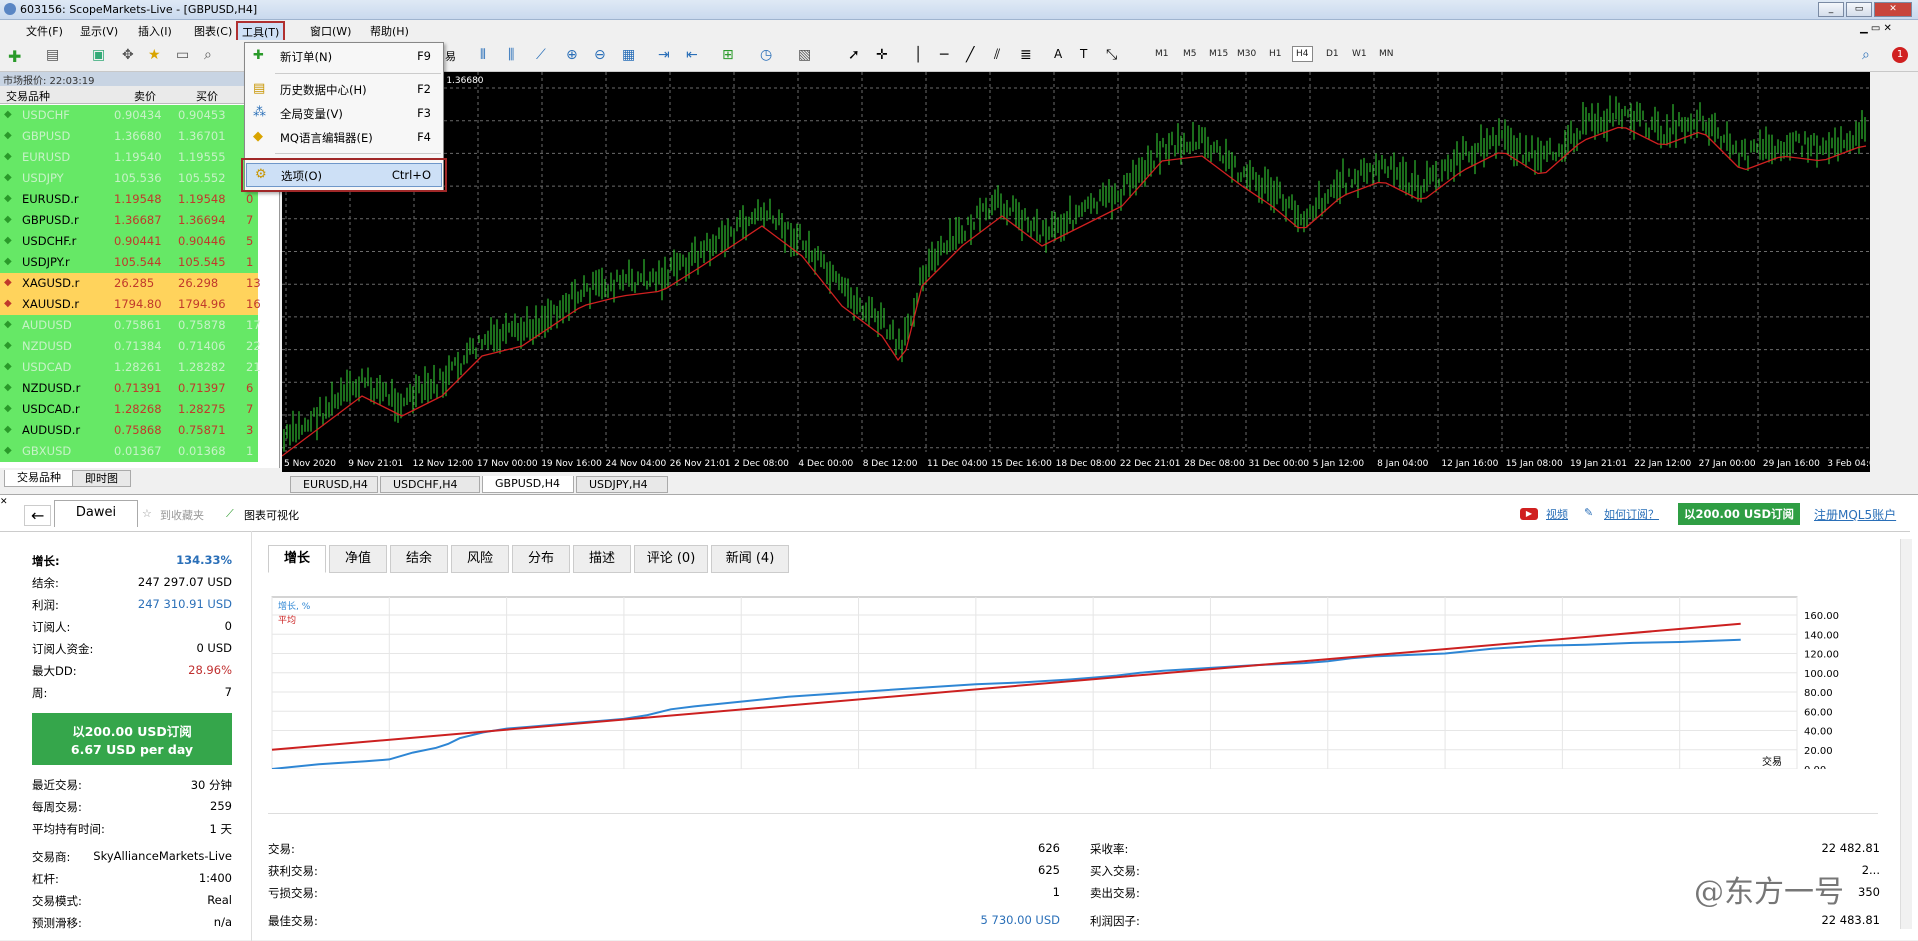 Image resolution: width=1918 pixels, height=941 pixels. I want to click on favorite-icon: ☆, so click(147, 513).